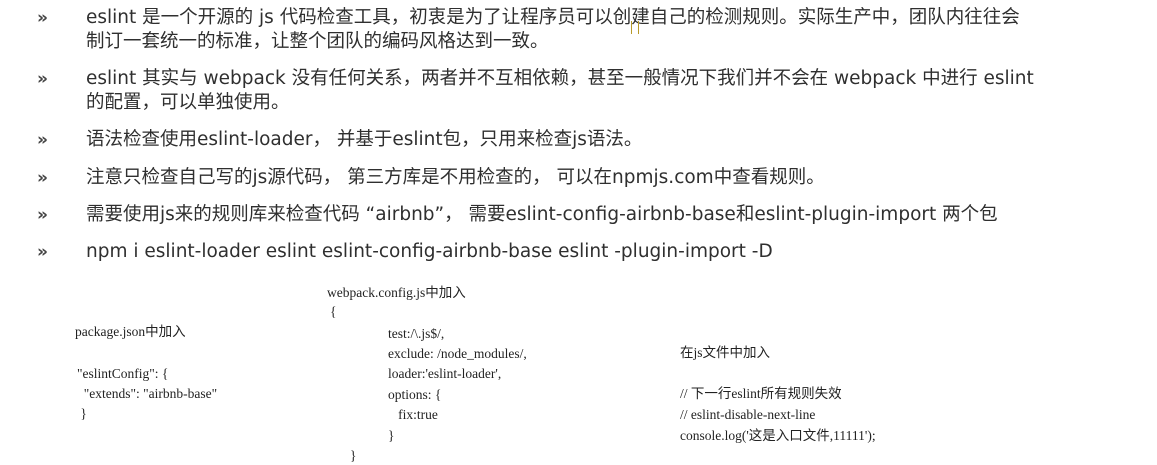  I want to click on jsfile-line: console.log('这是入口文件,11111');, so click(778, 435).